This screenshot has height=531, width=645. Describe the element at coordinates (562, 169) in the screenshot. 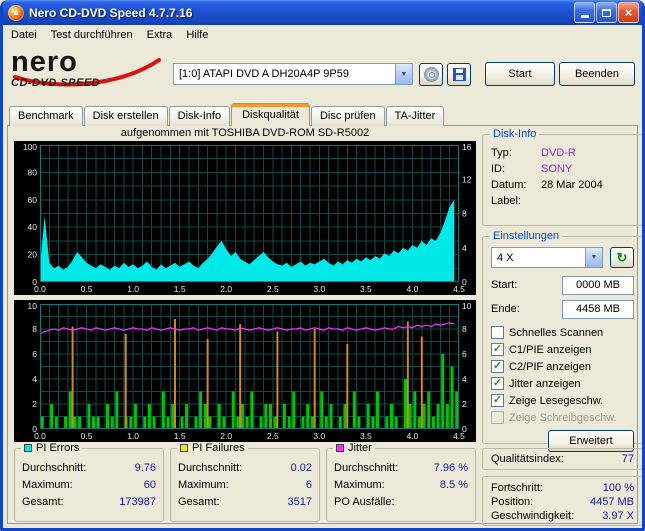

I see `disk-info-row-id: ID: SONY` at that location.